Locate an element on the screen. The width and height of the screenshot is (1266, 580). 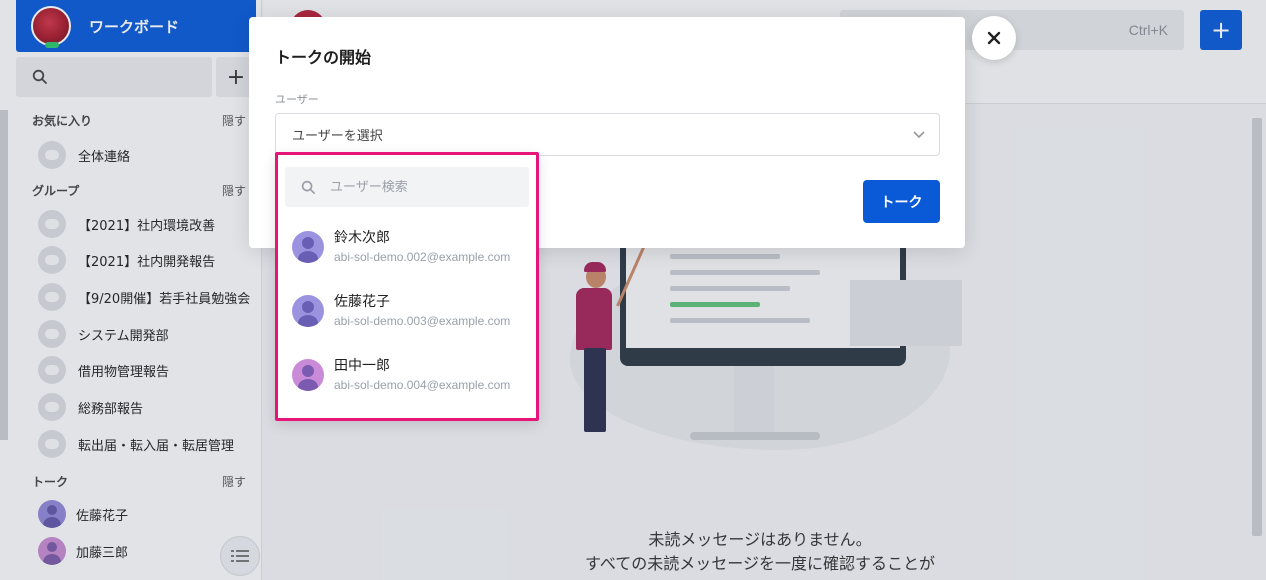
user-select-placeholder: ユーザーを選択 is located at coordinates (337, 136).